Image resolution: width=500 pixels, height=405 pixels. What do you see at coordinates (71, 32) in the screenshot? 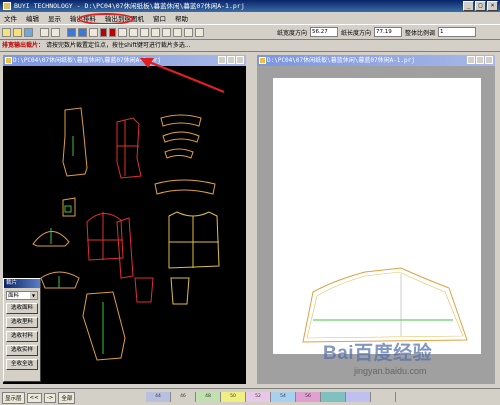
I see `zoom-in-icon` at bounding box center [71, 32].